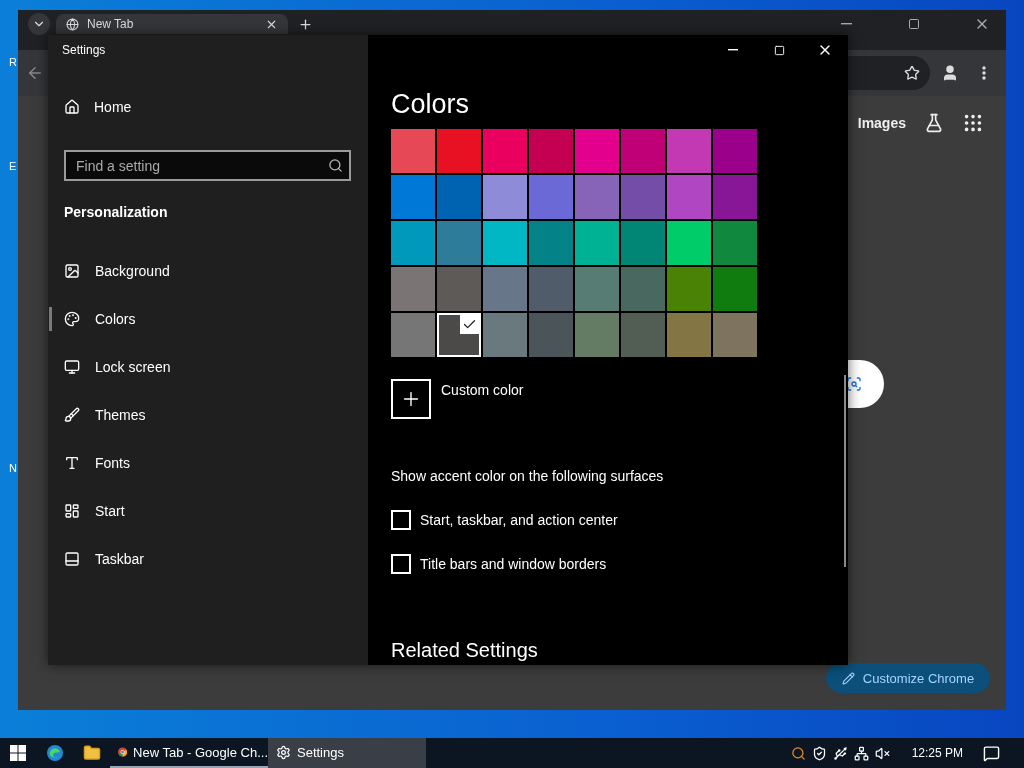  What do you see at coordinates (72, 319) in the screenshot?
I see `palette-icon` at bounding box center [72, 319].